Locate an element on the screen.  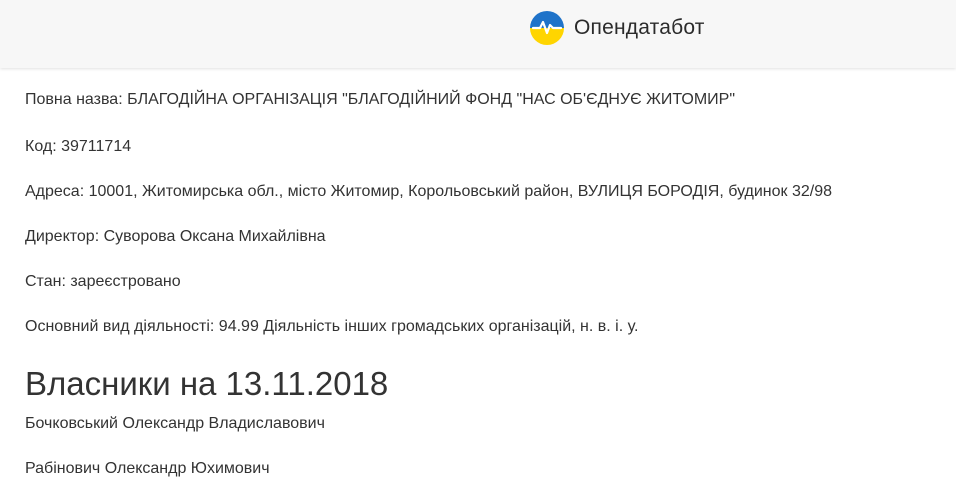
activity-label: Основний вид діяльності: is located at coordinates (120, 326).